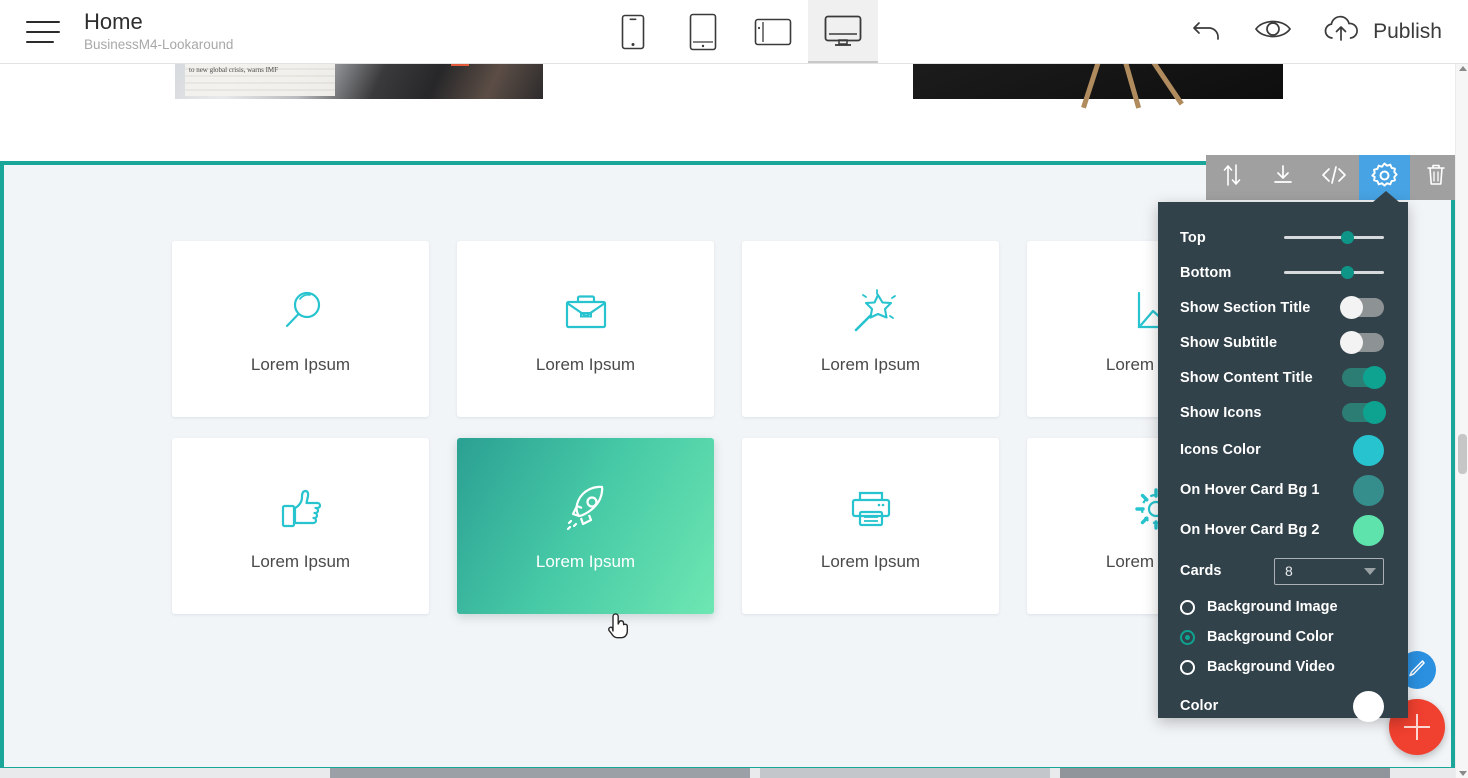  What do you see at coordinates (1417, 670) in the screenshot?
I see `pen-icon` at bounding box center [1417, 670].